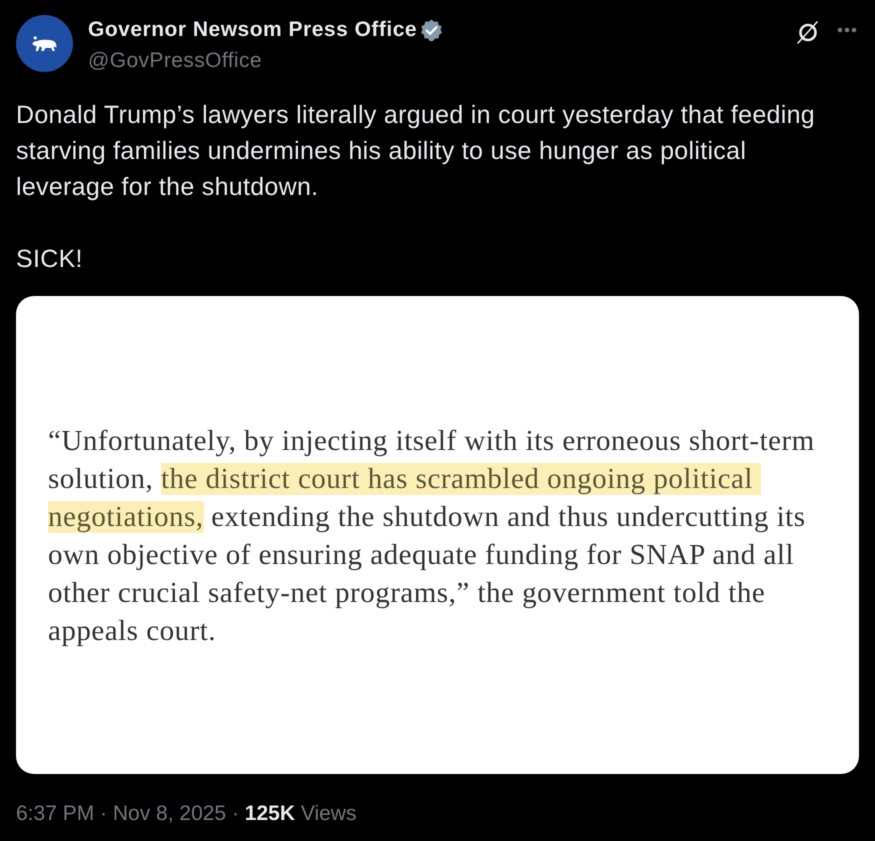 The image size is (875, 841). What do you see at coordinates (253, 30) in the screenshot?
I see `author-name: Governor Newsom Press Office` at bounding box center [253, 30].